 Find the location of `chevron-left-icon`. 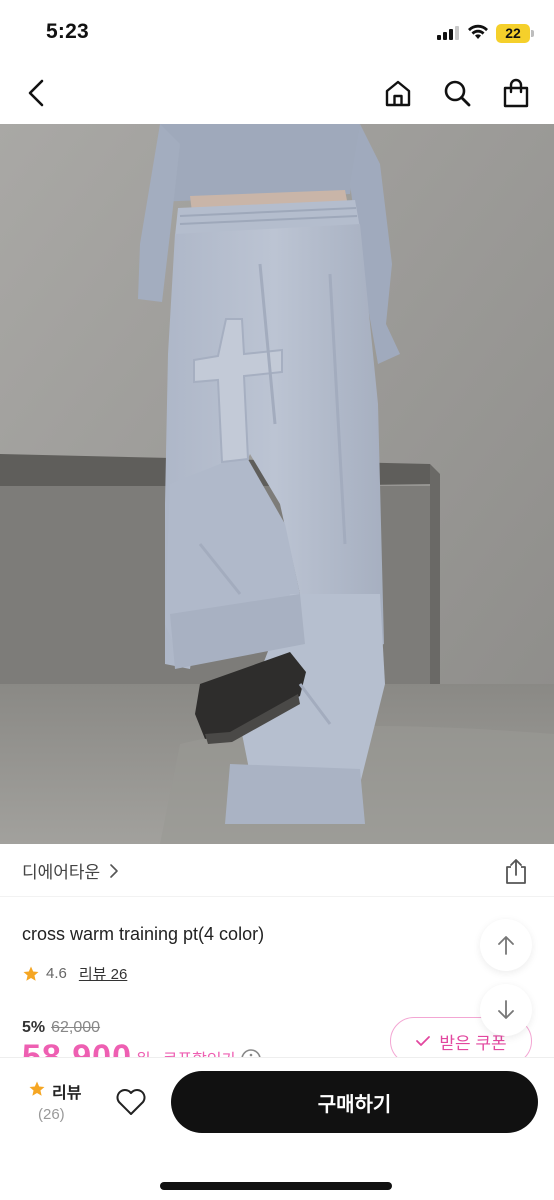

chevron-left-icon is located at coordinates (36, 93).